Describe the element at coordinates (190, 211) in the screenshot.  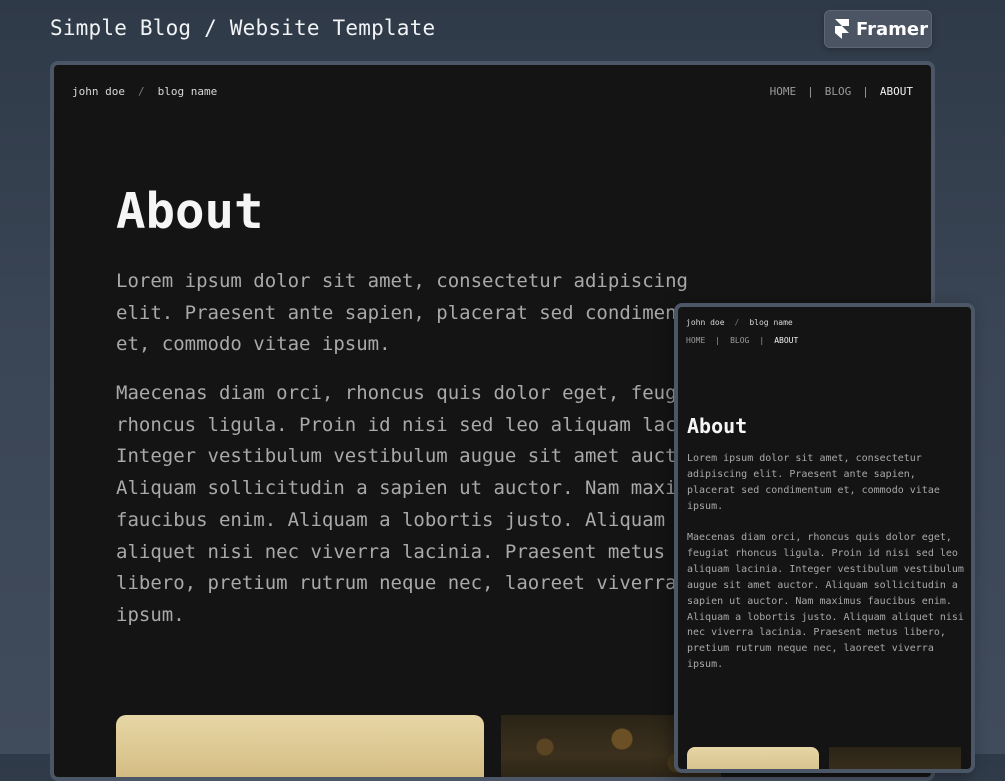
I see `page-title: About` at that location.